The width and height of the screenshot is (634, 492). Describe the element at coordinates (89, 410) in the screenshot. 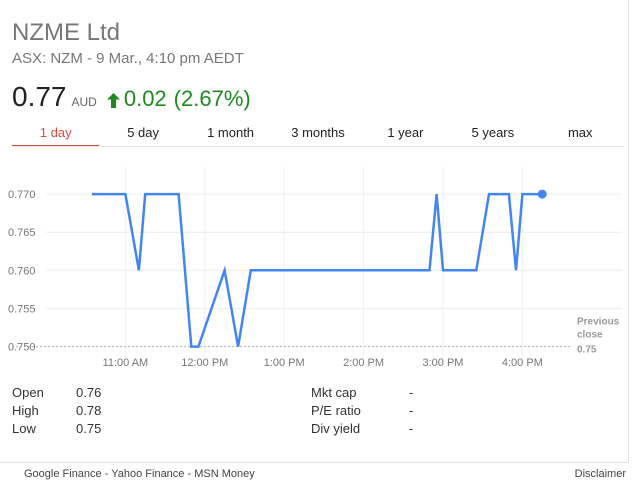

I see `stat-value: 0.78` at that location.